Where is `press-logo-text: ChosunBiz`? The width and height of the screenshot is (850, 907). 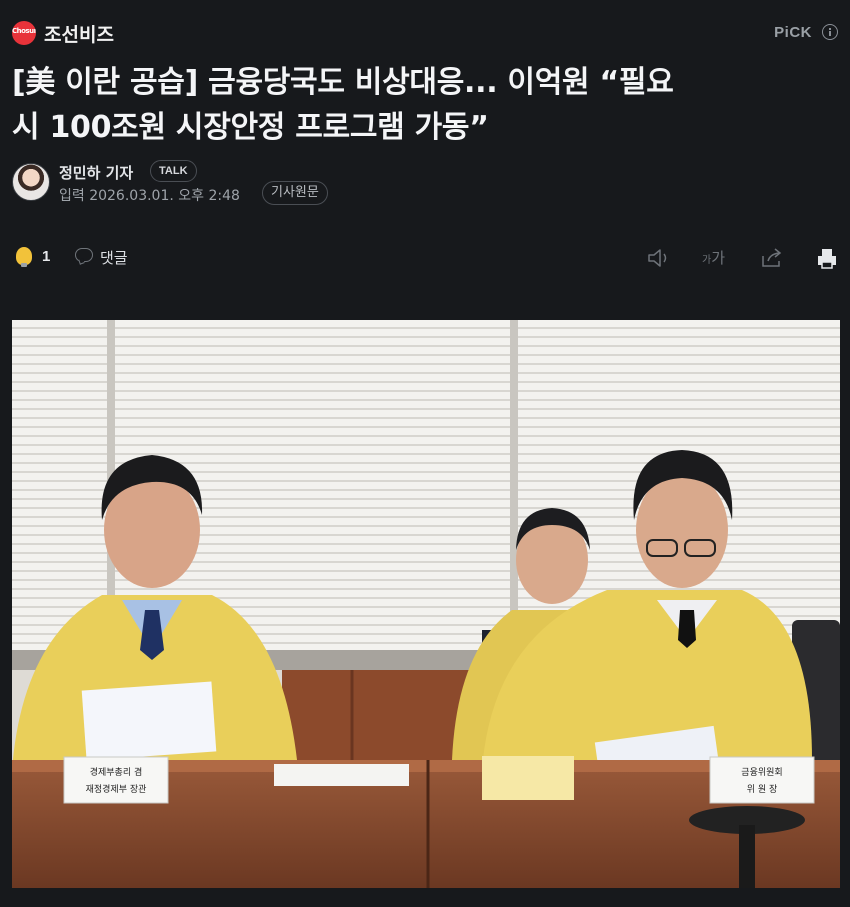
press-logo-text: ChosunBiz is located at coordinates (24, 31).